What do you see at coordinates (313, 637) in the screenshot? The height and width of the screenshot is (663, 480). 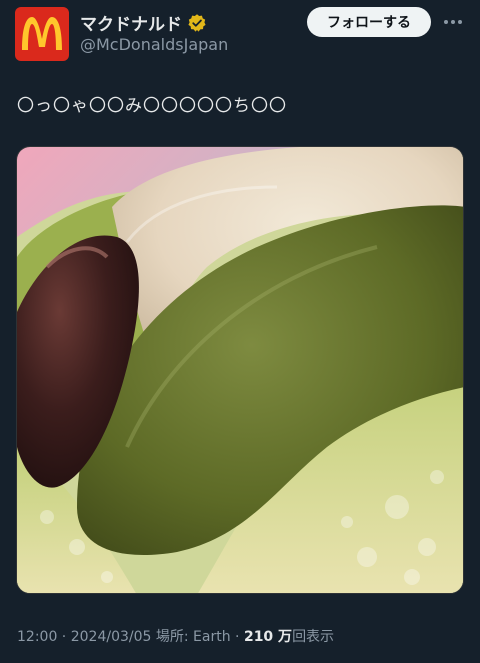 I see `views-label: 回表示` at bounding box center [313, 637].